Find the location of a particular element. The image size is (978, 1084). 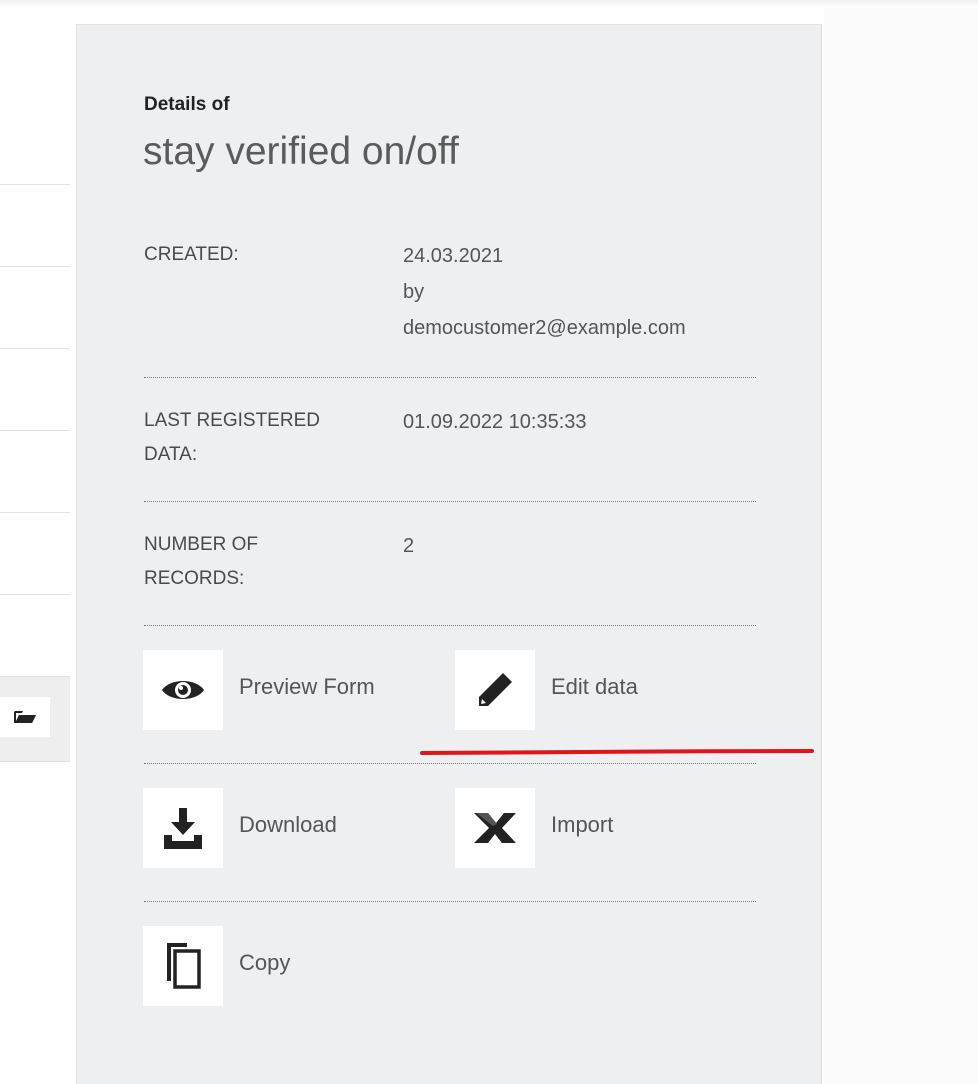

records-label-line1: NUMBER OF is located at coordinates (201, 544).